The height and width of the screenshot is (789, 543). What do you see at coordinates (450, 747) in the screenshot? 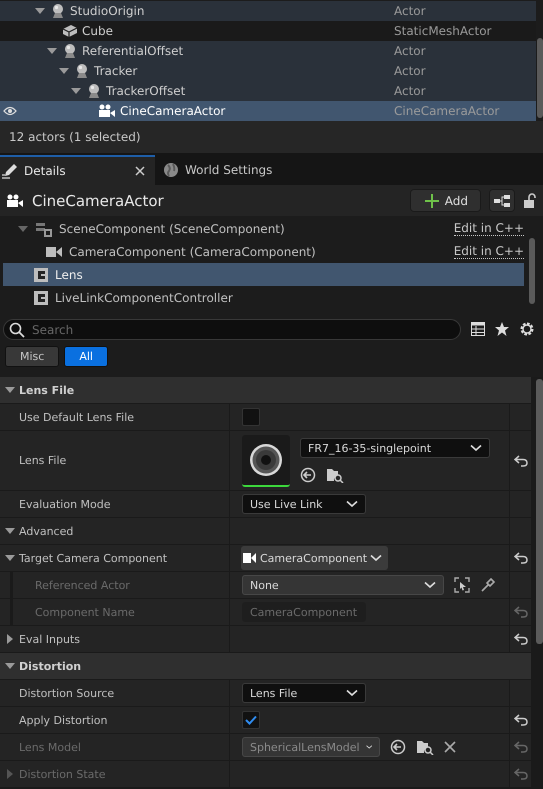
I see `clear-icon` at bounding box center [450, 747].